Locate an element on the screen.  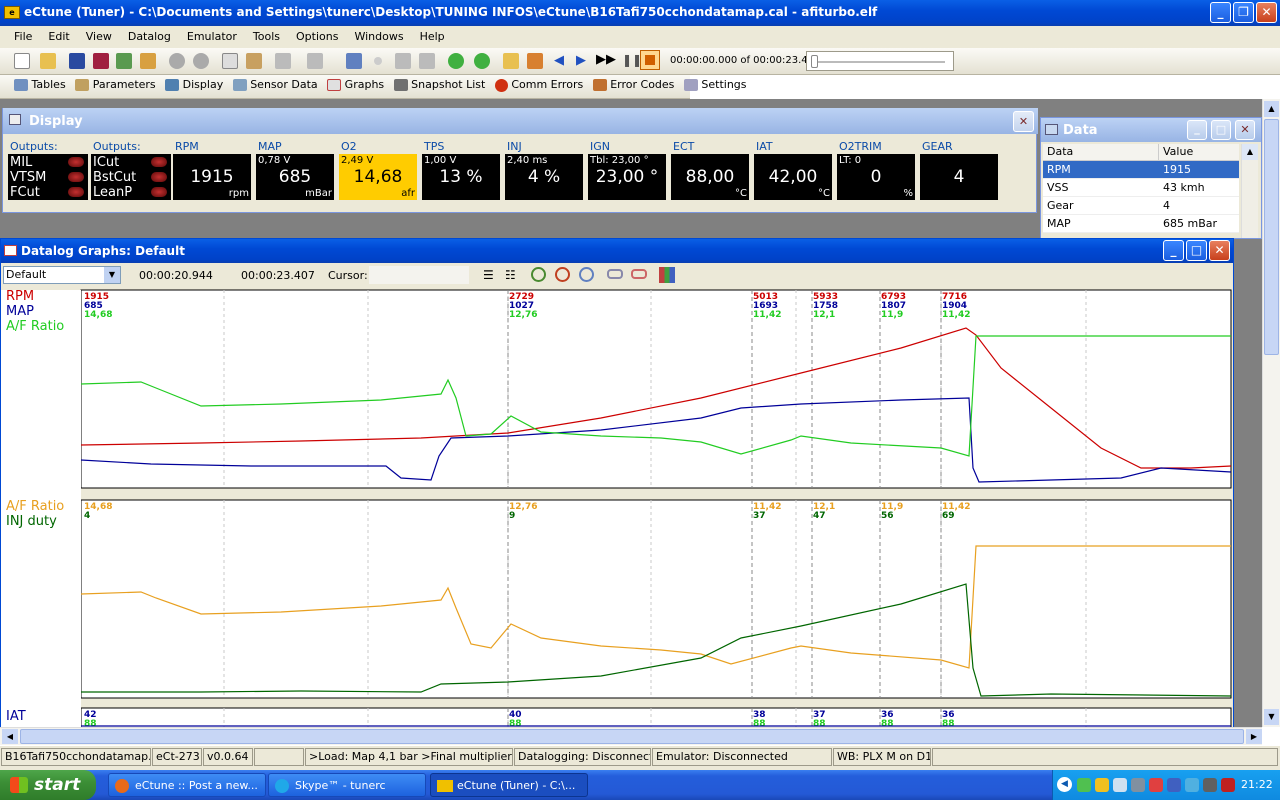
tray-app5-icon is located at coordinates (1192, 785).